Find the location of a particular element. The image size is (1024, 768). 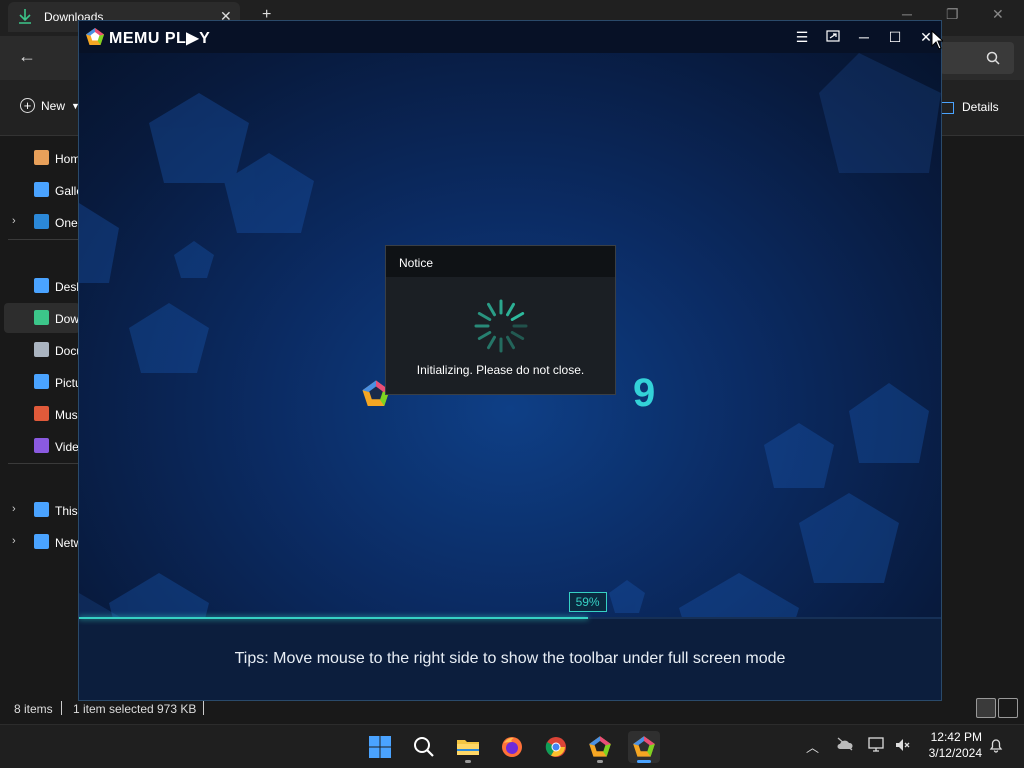

nav-item-label: Gallery is located at coordinates (67, 191).